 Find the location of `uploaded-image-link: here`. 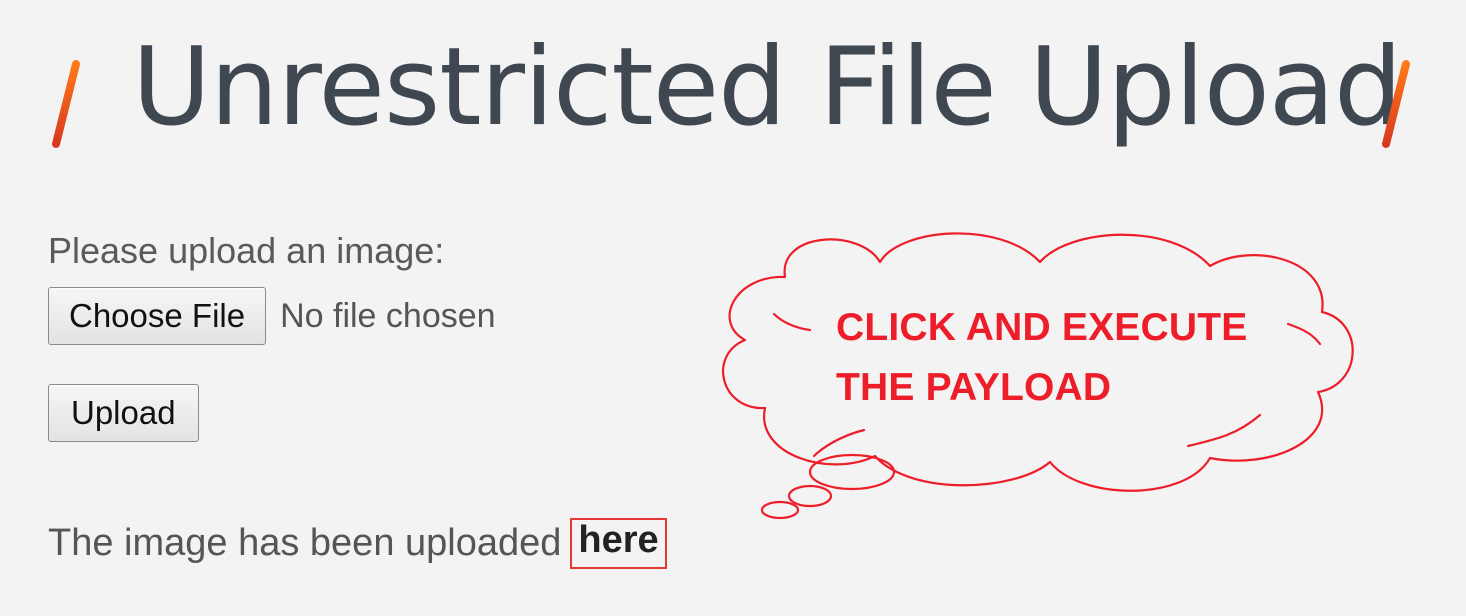

uploaded-image-link: here is located at coordinates (618, 543).